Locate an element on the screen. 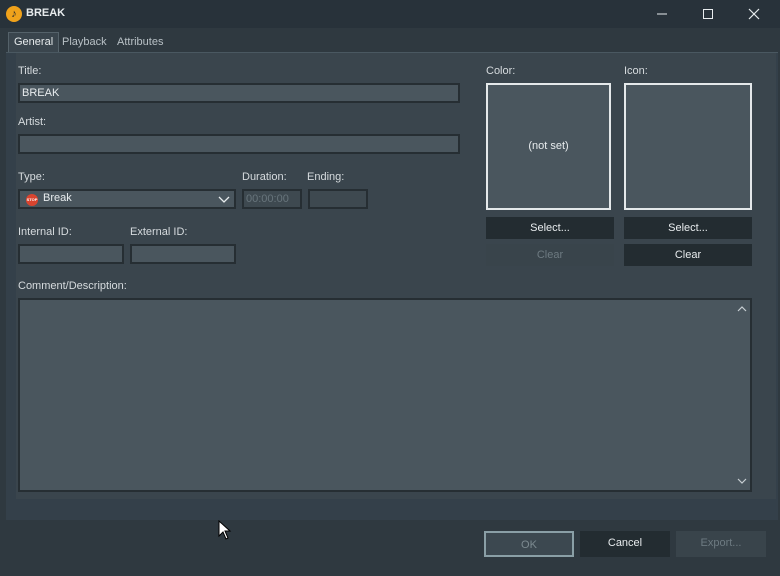 Image resolution: width=780 pixels, height=576 pixels. ok-button: OK is located at coordinates (529, 544).